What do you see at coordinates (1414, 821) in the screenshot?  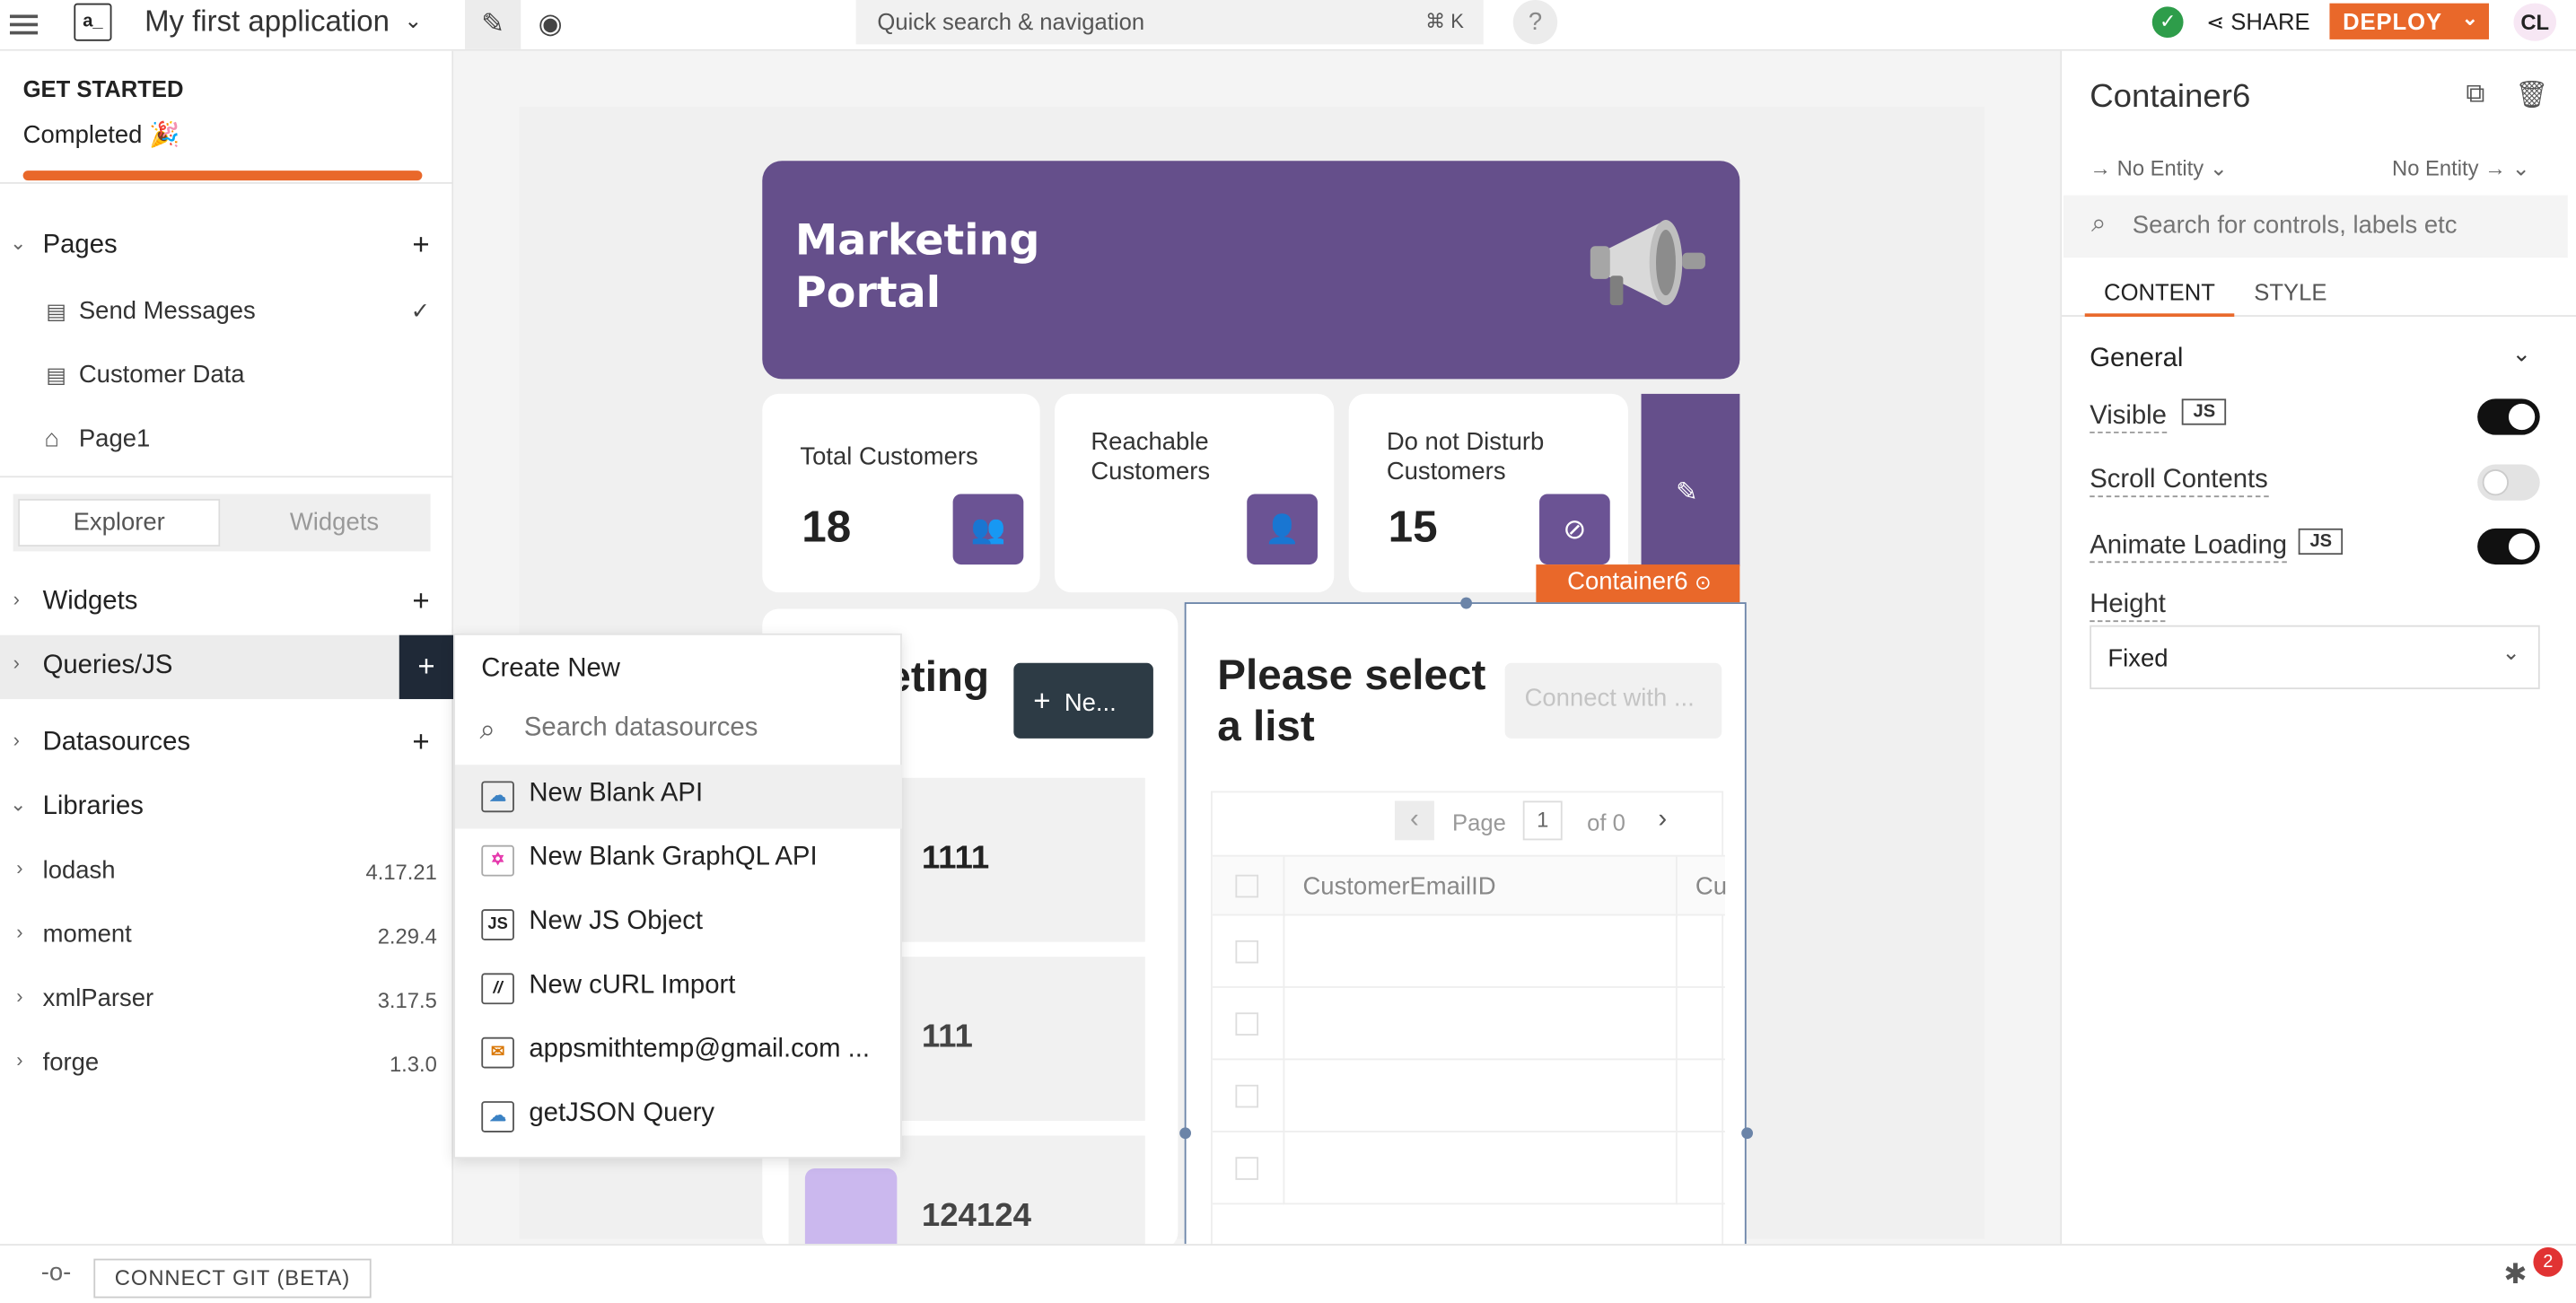 I see `prev-page-button: ‹` at bounding box center [1414, 821].